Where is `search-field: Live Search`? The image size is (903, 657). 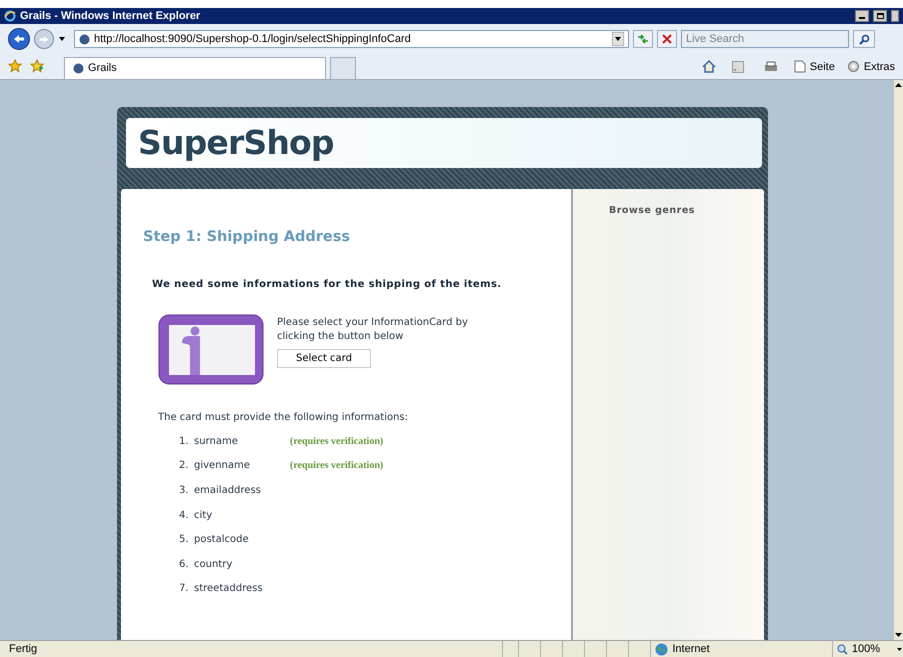 search-field: Live Search is located at coordinates (765, 39).